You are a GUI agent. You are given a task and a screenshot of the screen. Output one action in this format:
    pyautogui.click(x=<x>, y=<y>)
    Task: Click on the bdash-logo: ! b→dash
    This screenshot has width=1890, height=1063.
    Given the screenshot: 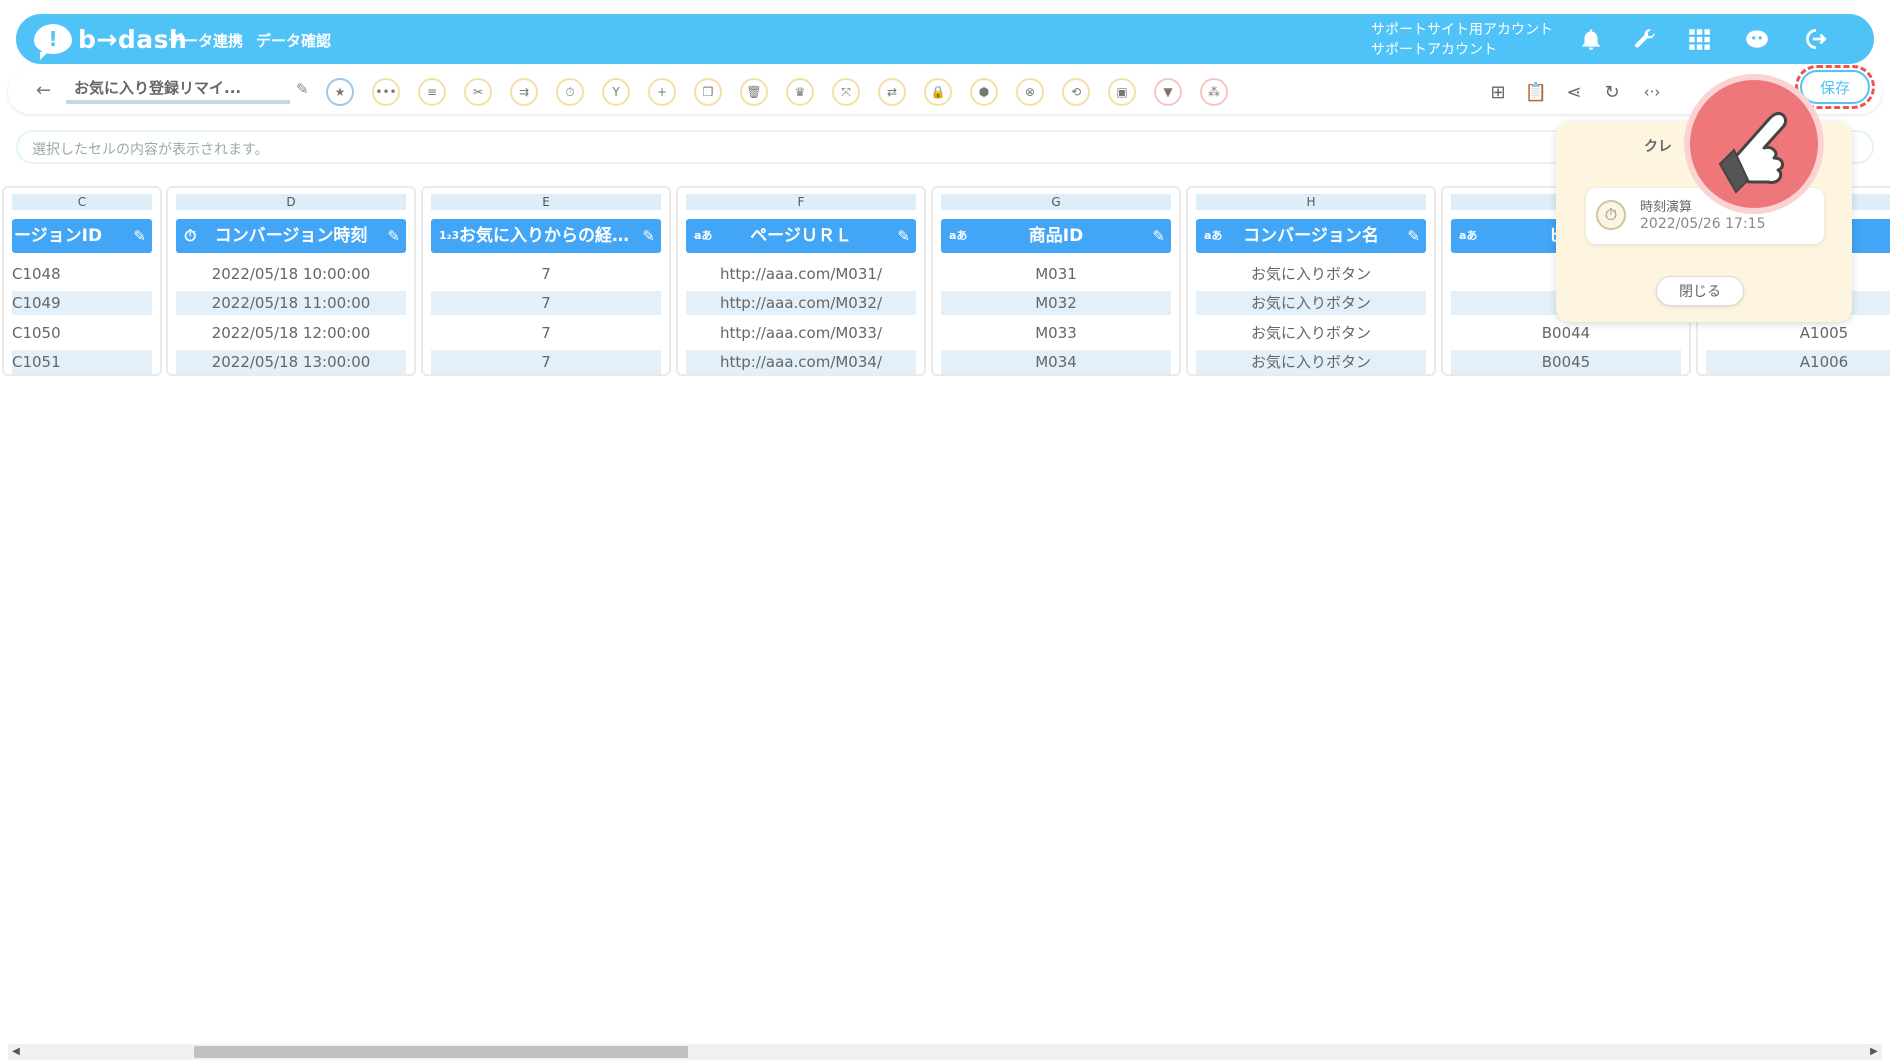 What is the action you would take?
    pyautogui.click(x=110, y=41)
    